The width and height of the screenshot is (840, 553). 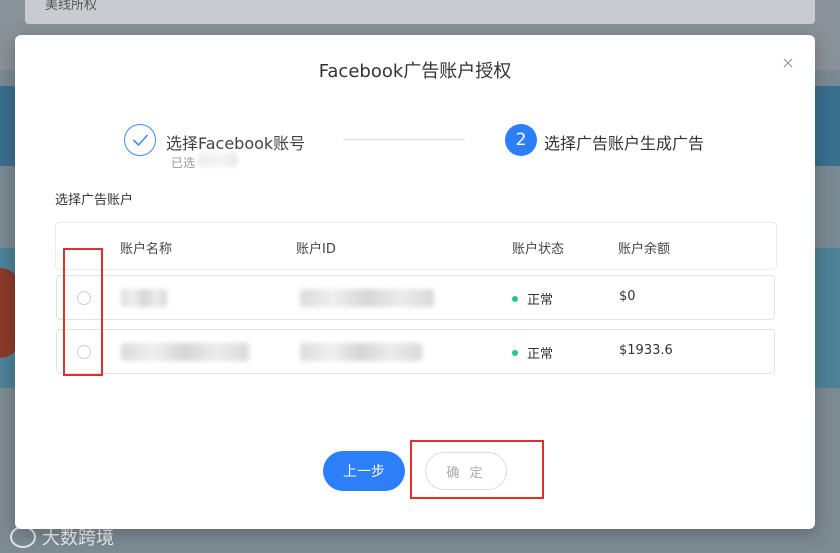 What do you see at coordinates (415, 71) in the screenshot?
I see `modal-title: Facebook广告账户授权` at bounding box center [415, 71].